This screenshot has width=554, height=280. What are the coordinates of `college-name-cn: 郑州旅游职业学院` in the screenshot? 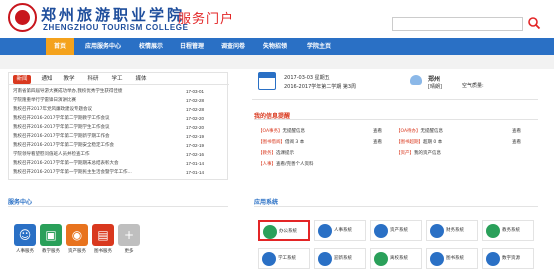 It's located at (113, 15).